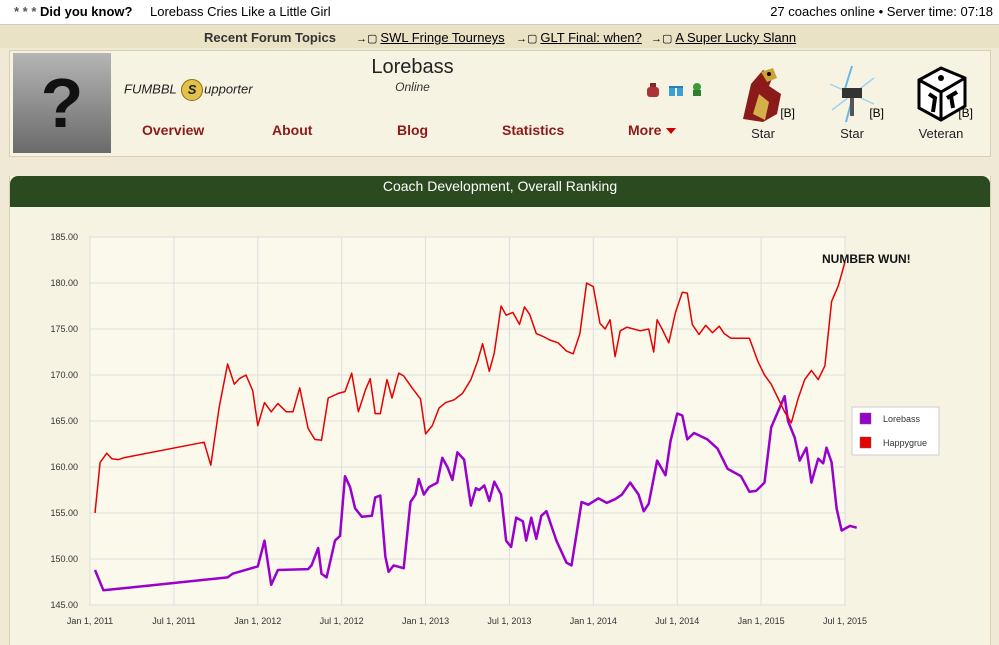 This screenshot has height=645, width=999. I want to click on y-tick-label: 160.00, so click(64, 467).